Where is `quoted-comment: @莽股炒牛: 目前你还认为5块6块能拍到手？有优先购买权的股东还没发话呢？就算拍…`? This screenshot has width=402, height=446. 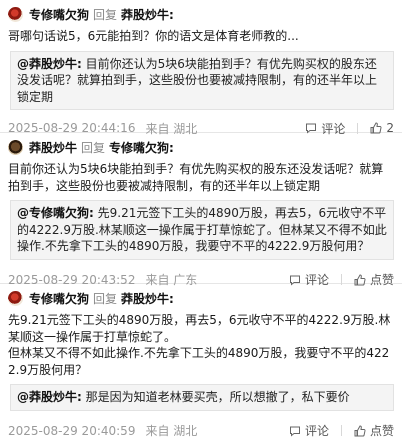
quoted-comment: @莽股炒牛: 目前你还认为5块6块能拍到手？有优先购买权的股东还没发话呢？就算拍… is located at coordinates (202, 80).